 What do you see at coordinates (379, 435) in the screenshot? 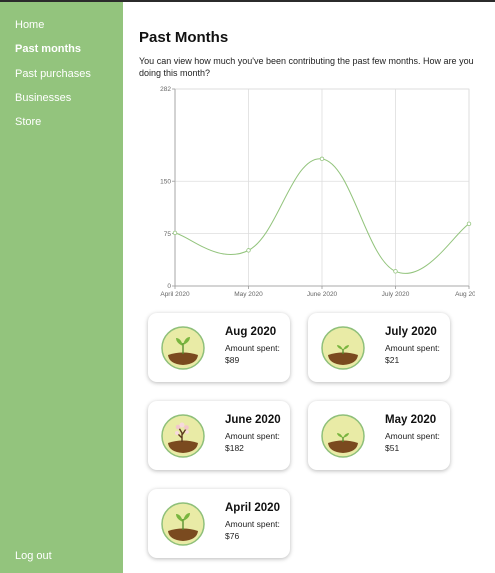
I see `month-card-may: May 2020 Amount spent: $51` at bounding box center [379, 435].